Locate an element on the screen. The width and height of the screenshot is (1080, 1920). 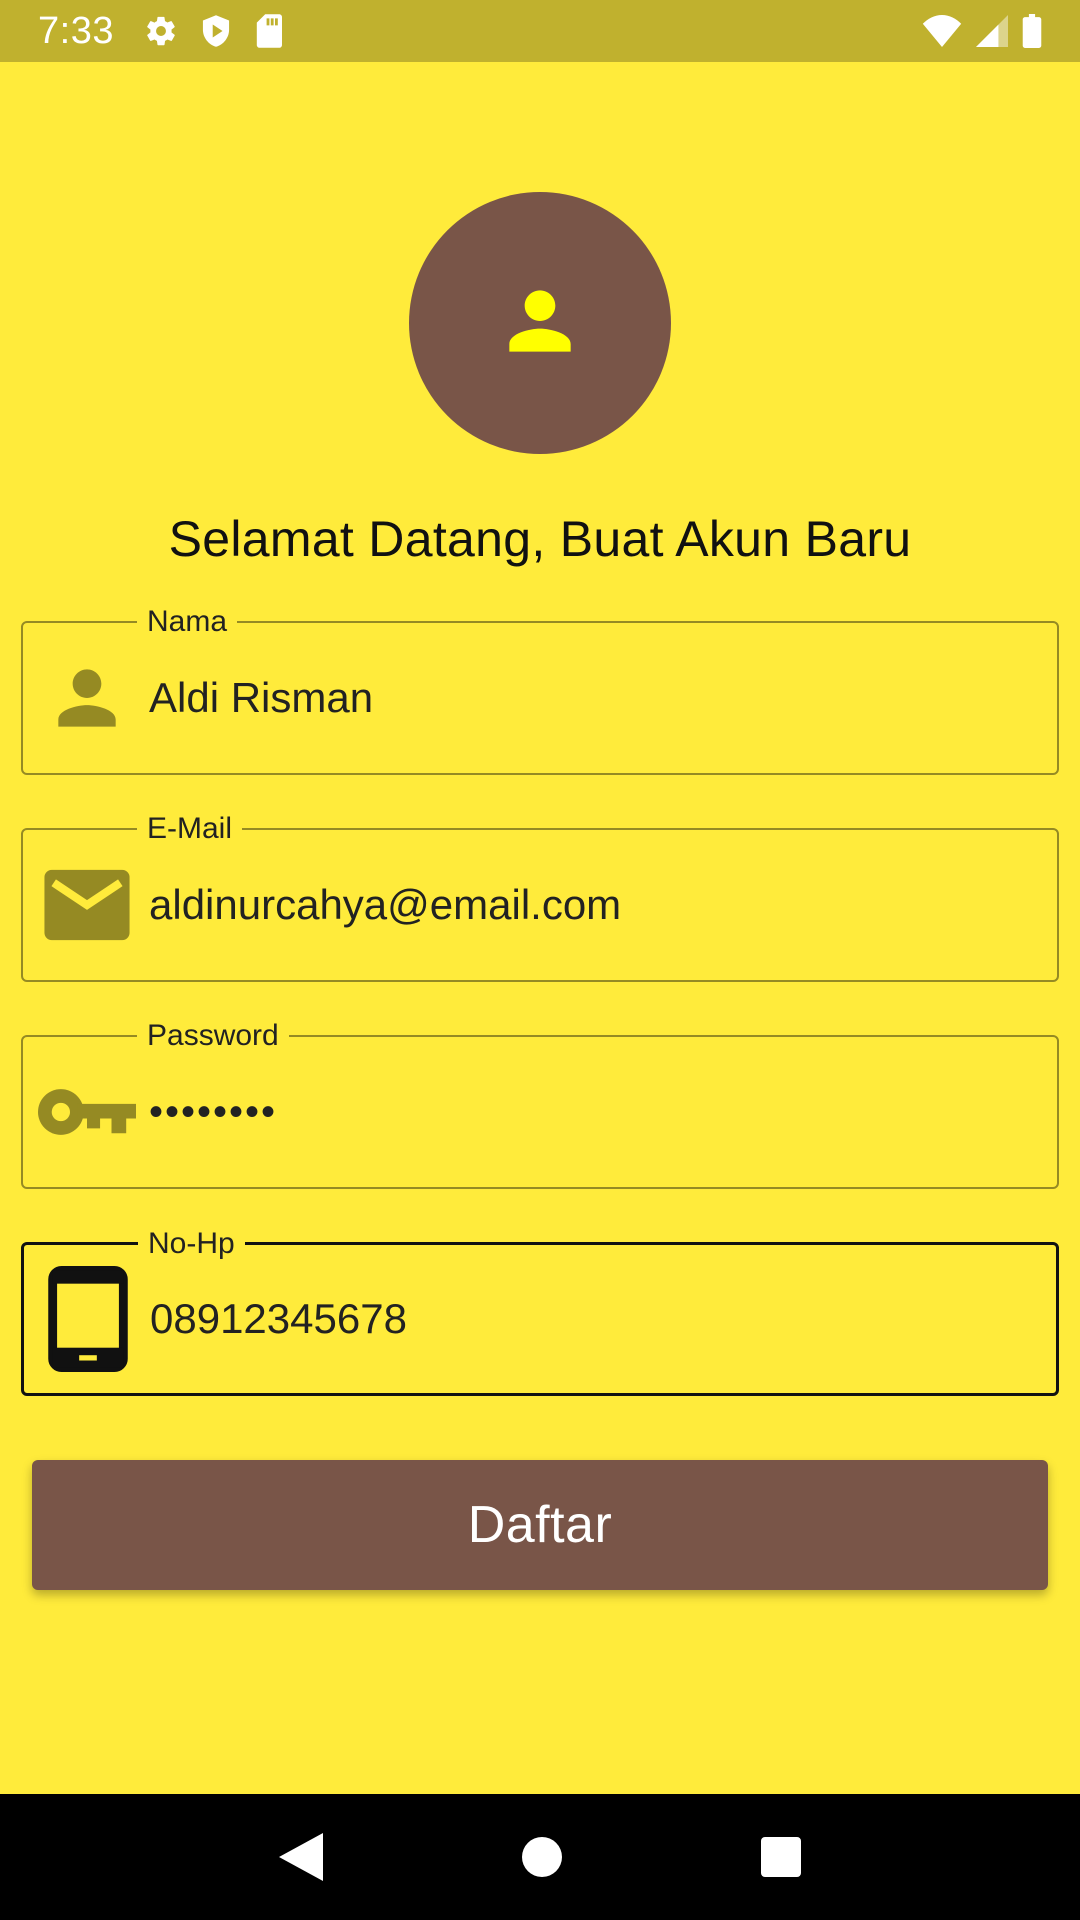
home-icon is located at coordinates (541, 1857).